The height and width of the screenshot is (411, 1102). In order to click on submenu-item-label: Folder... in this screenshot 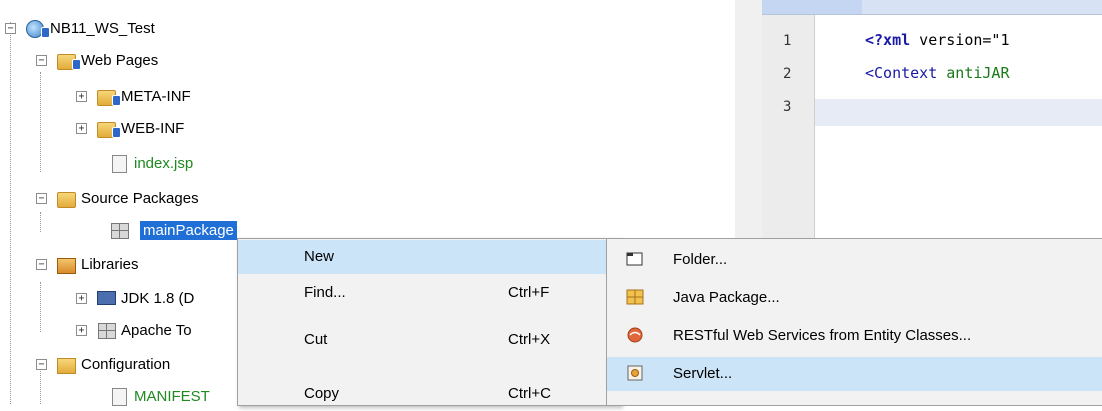, I will do `click(700, 259)`.